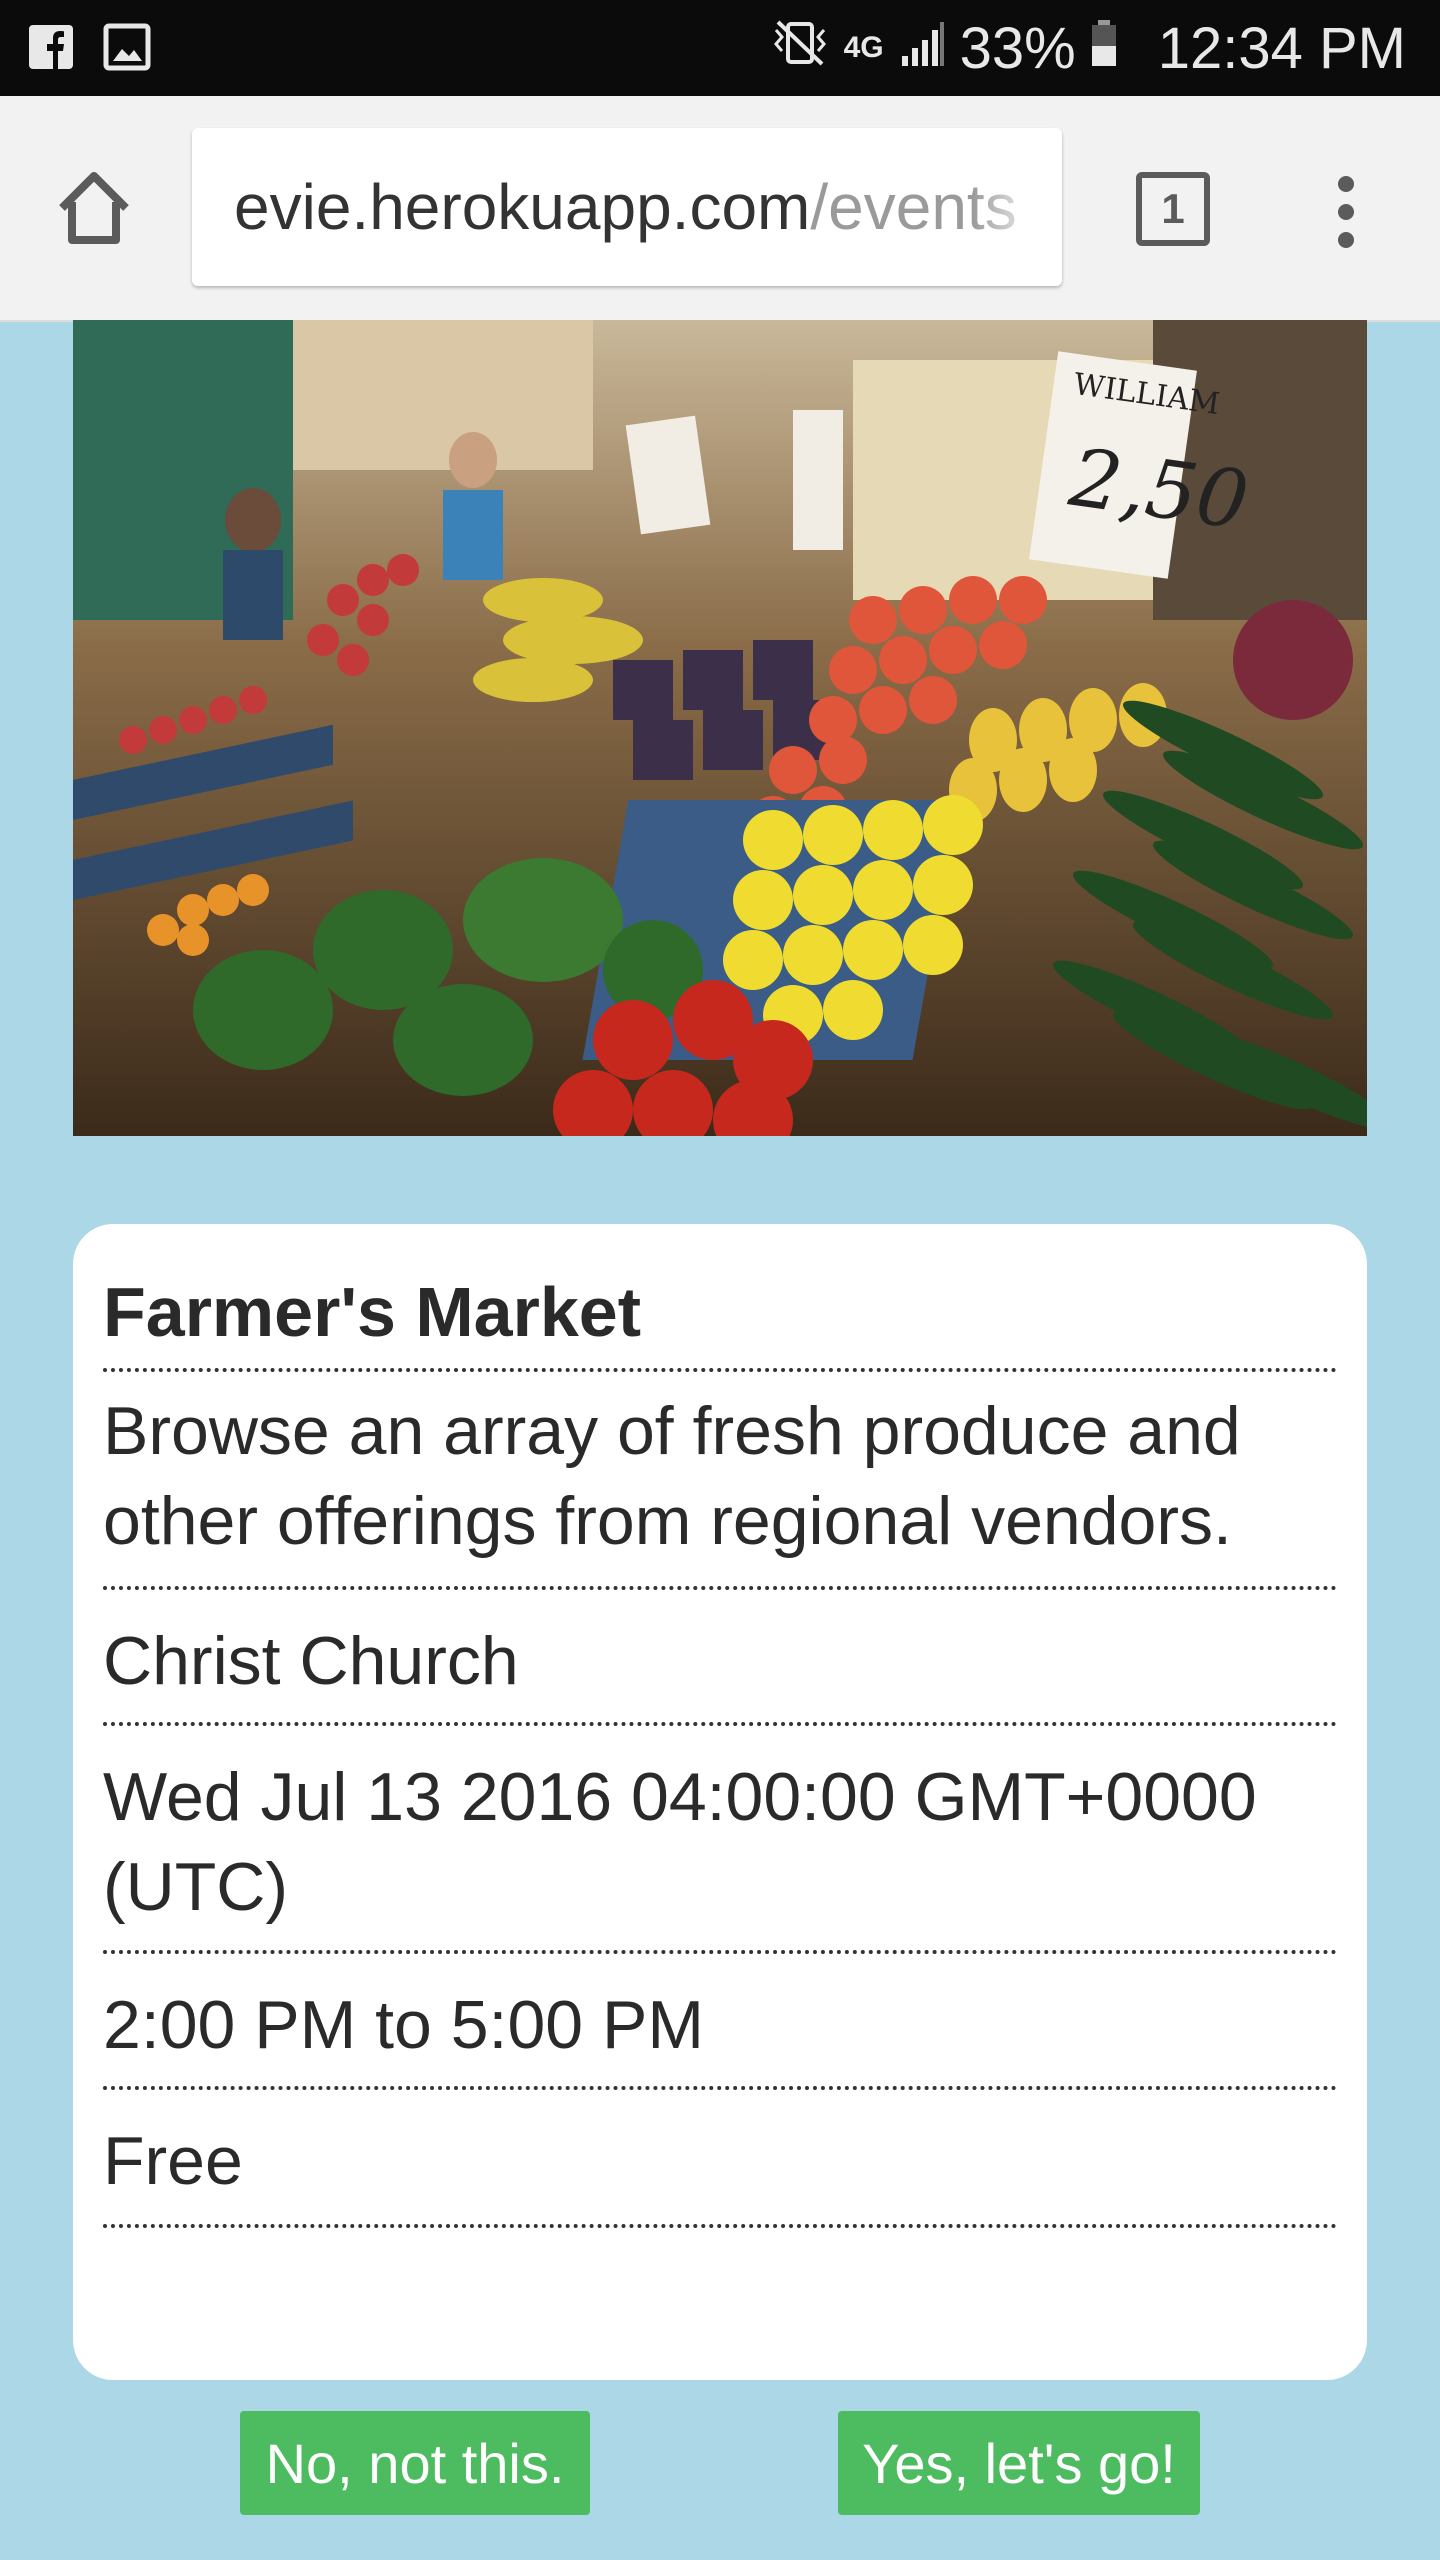 Image resolution: width=1440 pixels, height=2560 pixels. What do you see at coordinates (720, 1658) in the screenshot?
I see `event-location: Christ Church` at bounding box center [720, 1658].